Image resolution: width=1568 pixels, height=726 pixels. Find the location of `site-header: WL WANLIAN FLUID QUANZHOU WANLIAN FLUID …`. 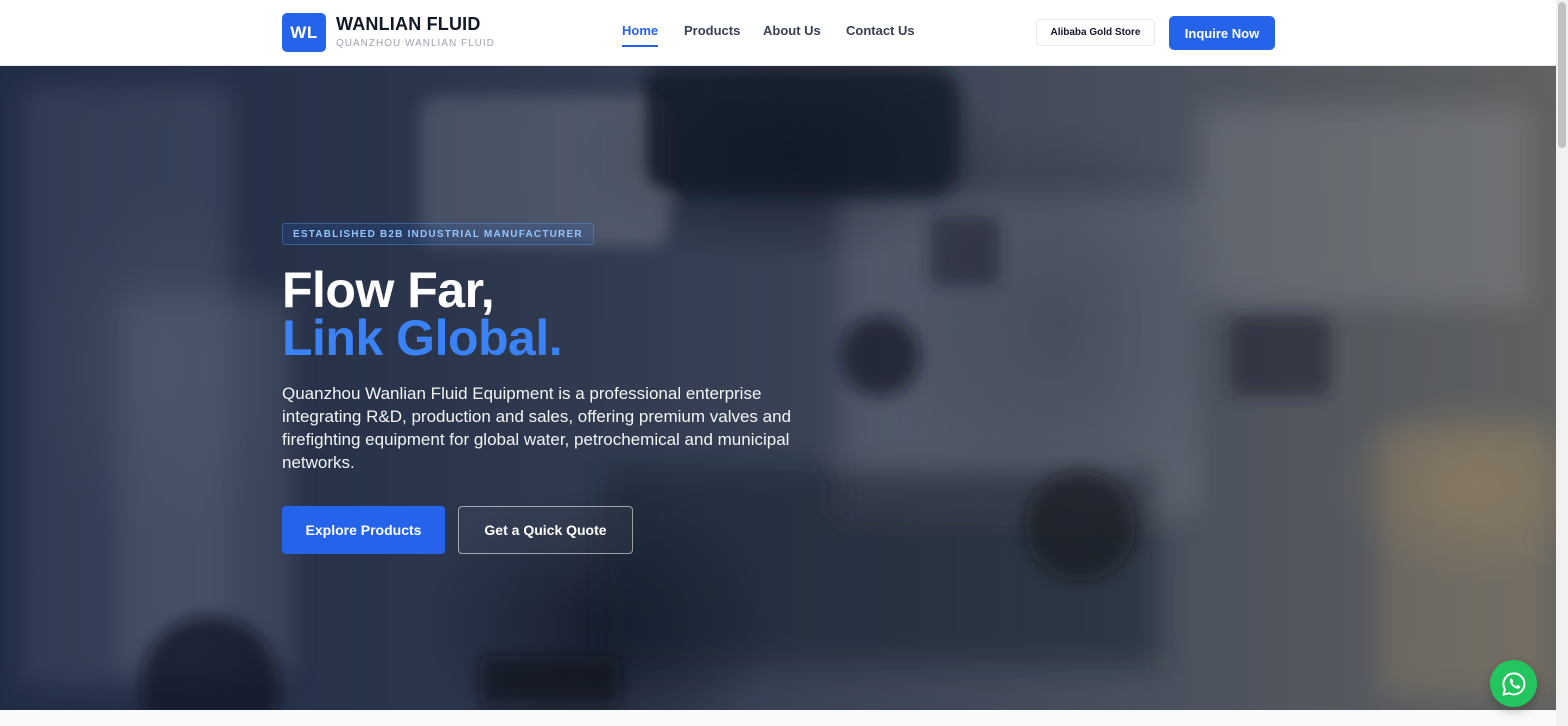

site-header: WL WANLIAN FLUID QUANZHOU WANLIAN FLUID … is located at coordinates (778, 33).